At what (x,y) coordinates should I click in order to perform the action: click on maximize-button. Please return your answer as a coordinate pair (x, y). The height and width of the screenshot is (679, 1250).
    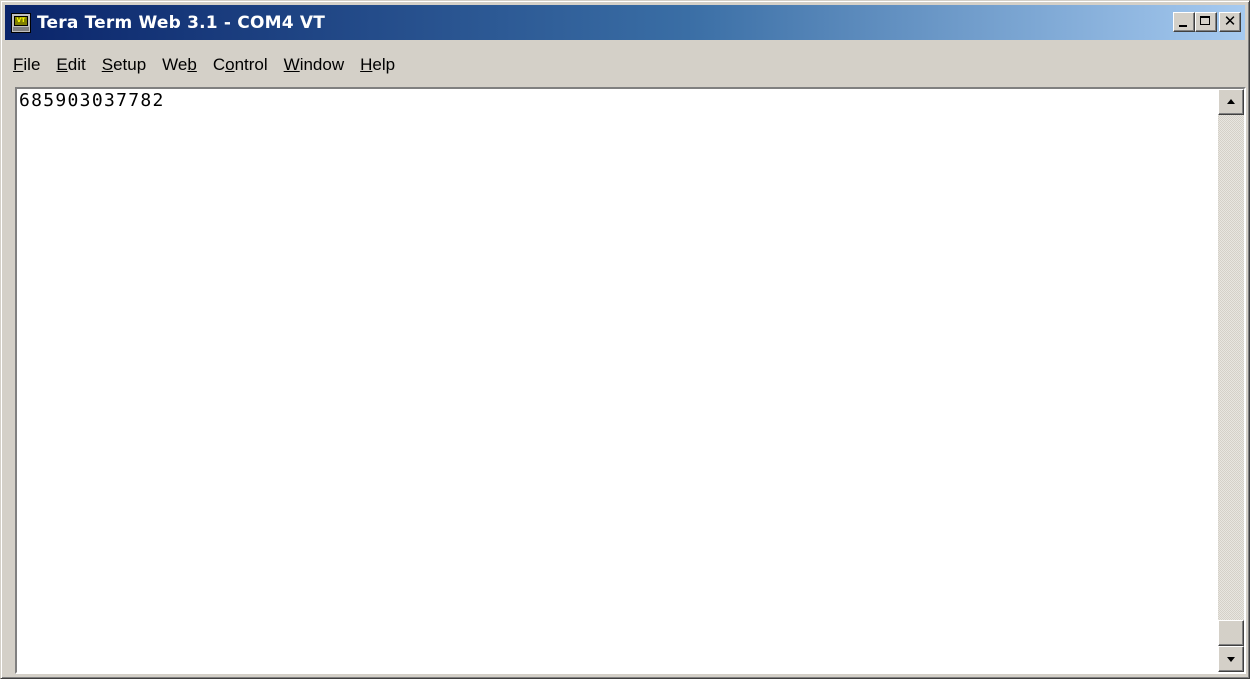
    Looking at the image, I should click on (1206, 22).